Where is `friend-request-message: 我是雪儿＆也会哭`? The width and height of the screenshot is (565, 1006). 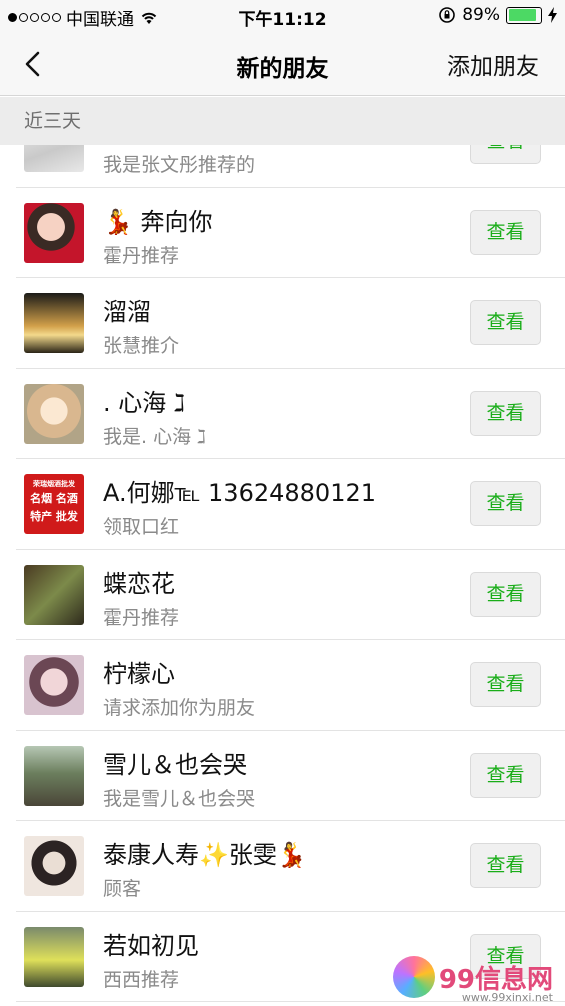 friend-request-message: 我是雪儿＆也会哭 is located at coordinates (179, 798).